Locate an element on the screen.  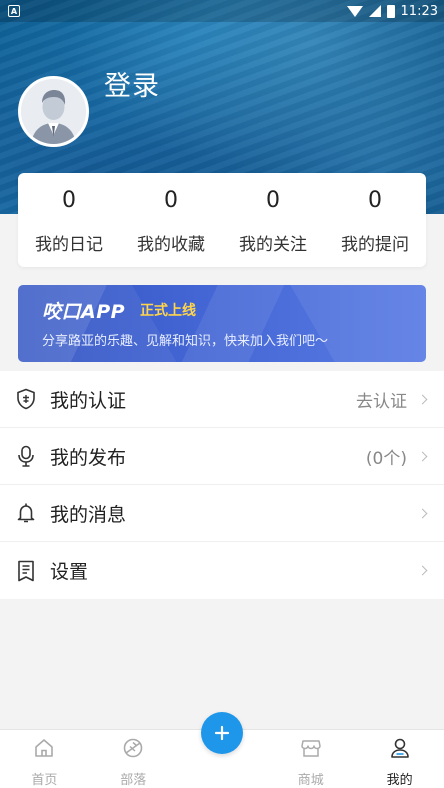
stat-label: 我的日记 is located at coordinates (69, 244).